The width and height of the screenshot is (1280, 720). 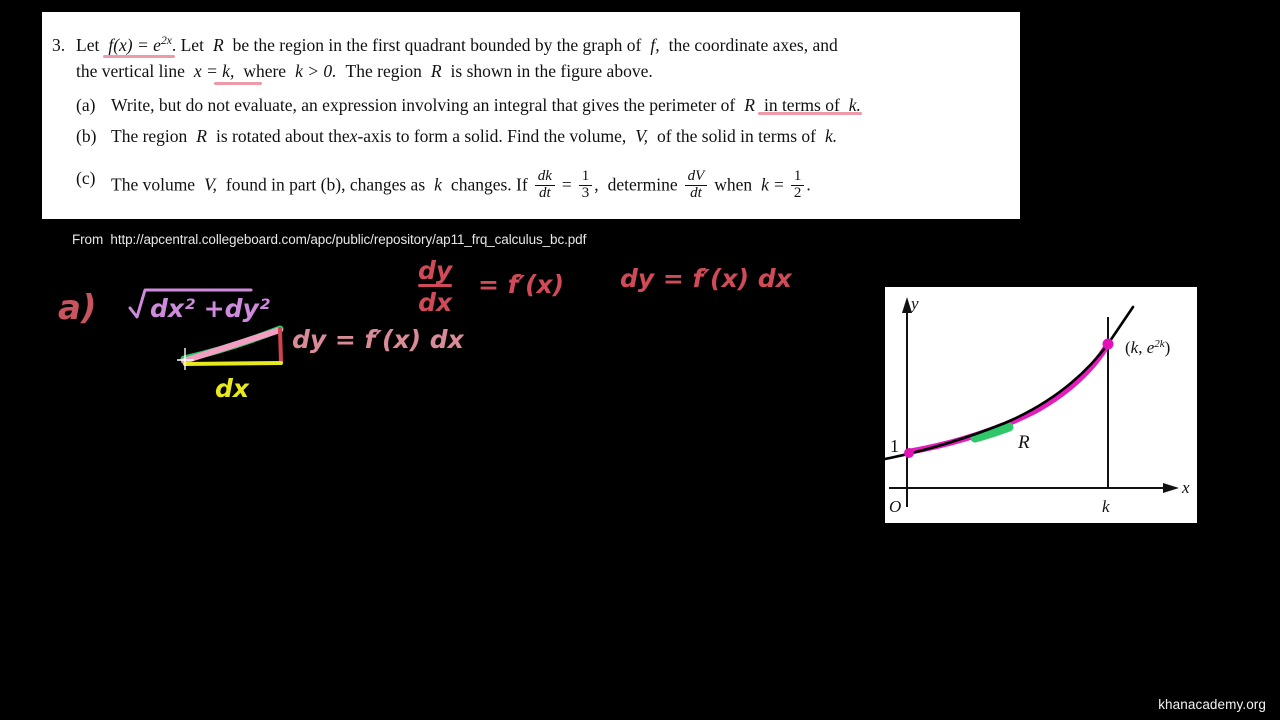 I want to click on part-c-period: ., so click(x=808, y=184).